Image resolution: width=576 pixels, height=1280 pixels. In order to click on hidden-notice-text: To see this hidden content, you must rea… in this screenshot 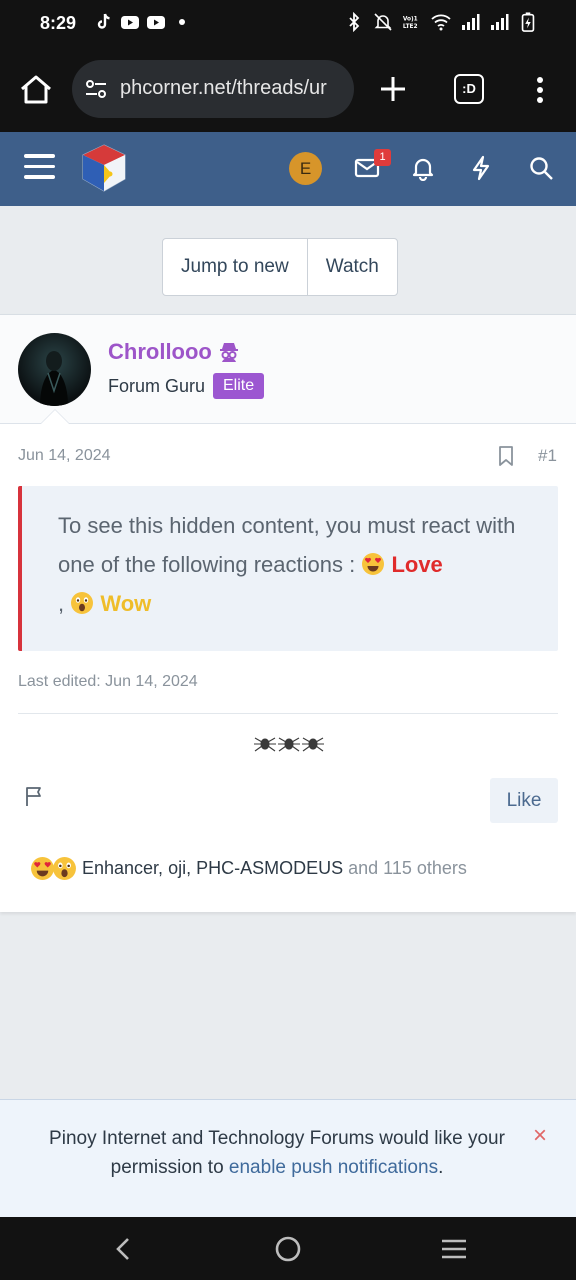, I will do `click(287, 545)`.